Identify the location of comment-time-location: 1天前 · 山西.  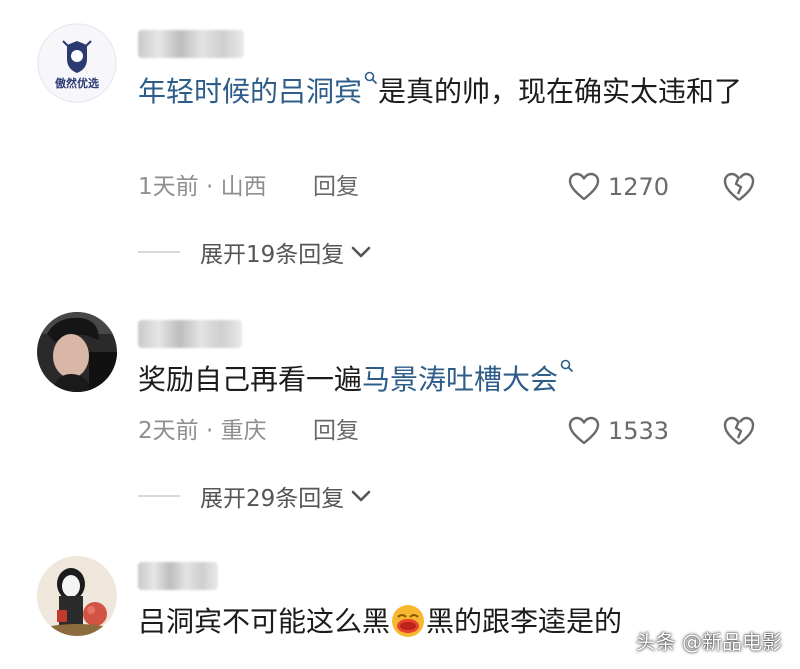
(202, 187).